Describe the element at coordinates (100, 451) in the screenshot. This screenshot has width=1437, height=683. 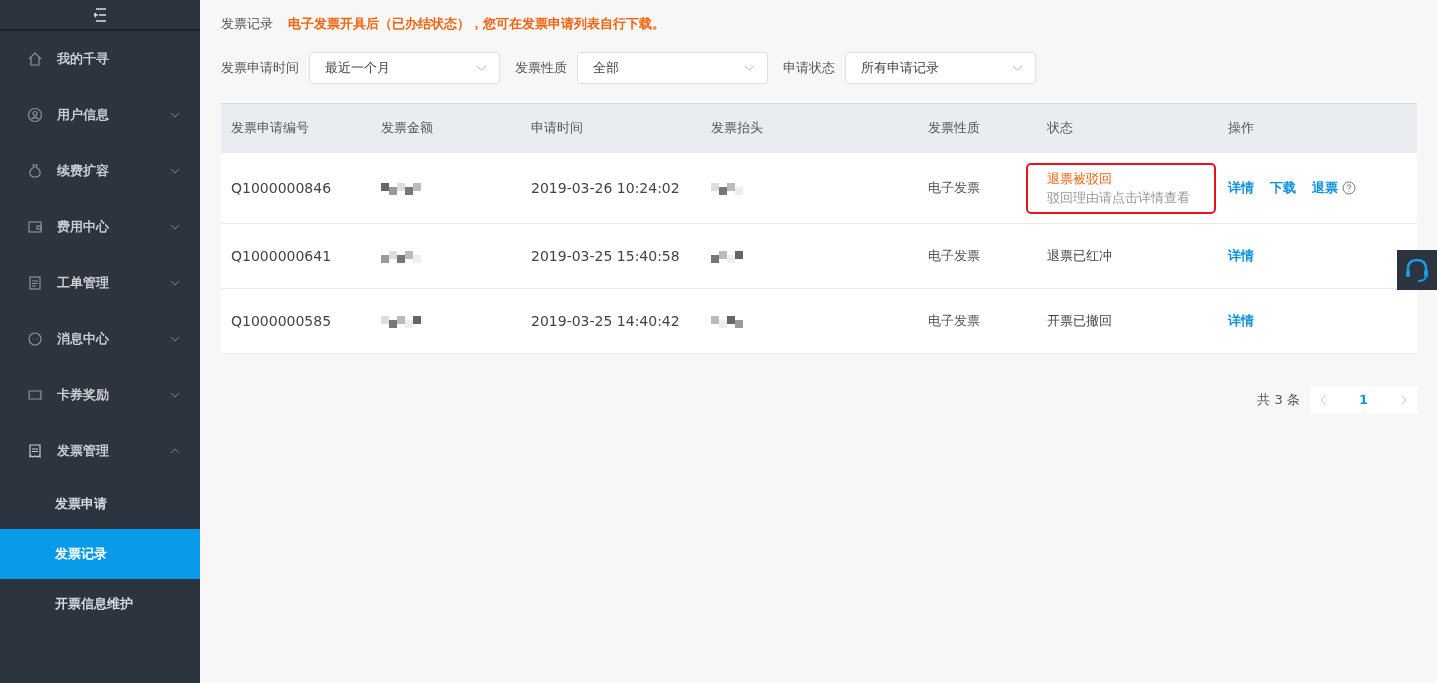
I see `sidebar-item: 发票管理` at that location.